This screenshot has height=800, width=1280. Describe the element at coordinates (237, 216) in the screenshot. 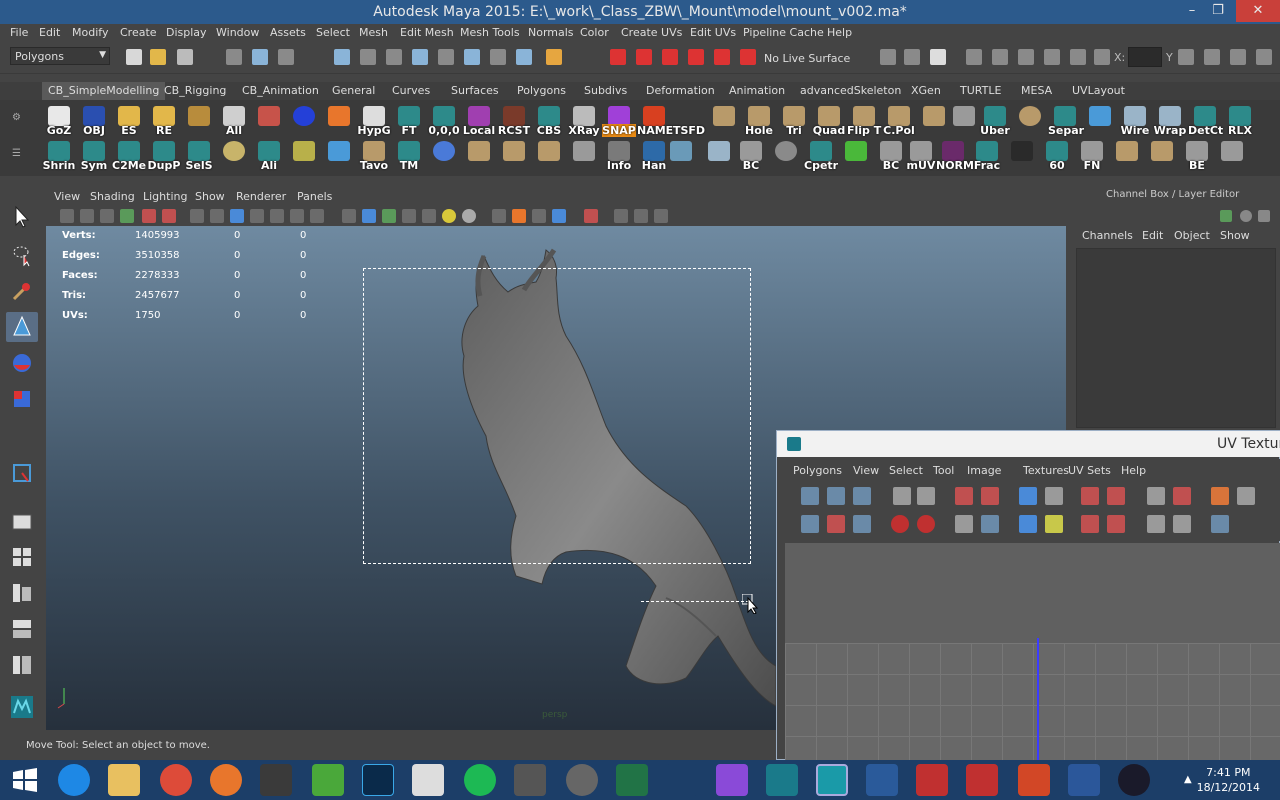

I see `resolution-gate-icon` at that location.